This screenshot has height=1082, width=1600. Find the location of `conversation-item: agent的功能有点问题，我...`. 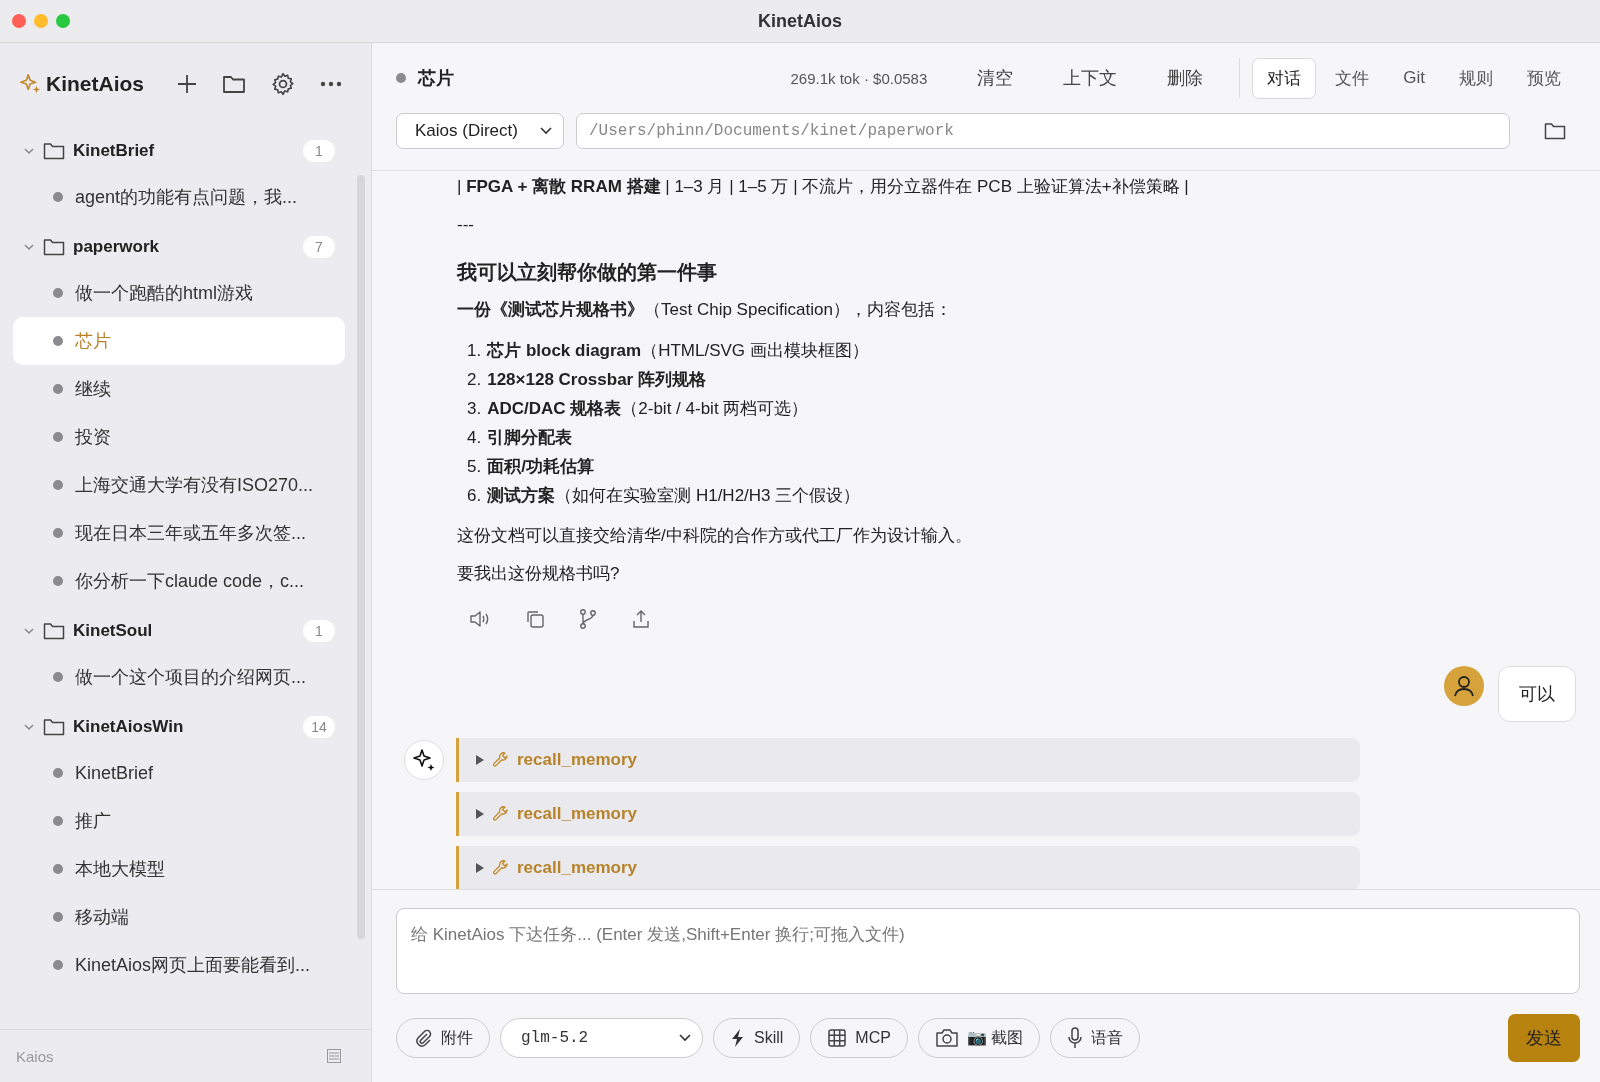

conversation-item: agent的功能有点问题，我... is located at coordinates (179, 197).